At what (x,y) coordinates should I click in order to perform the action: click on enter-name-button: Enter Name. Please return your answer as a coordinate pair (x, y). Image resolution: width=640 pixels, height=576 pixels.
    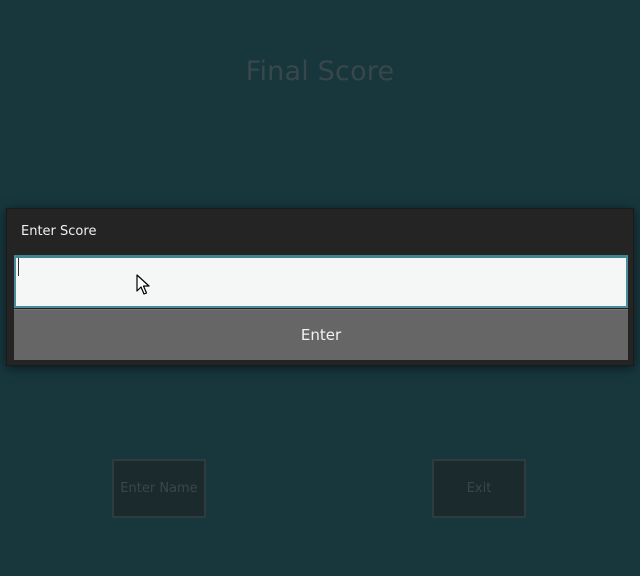
    Looking at the image, I should click on (159, 488).